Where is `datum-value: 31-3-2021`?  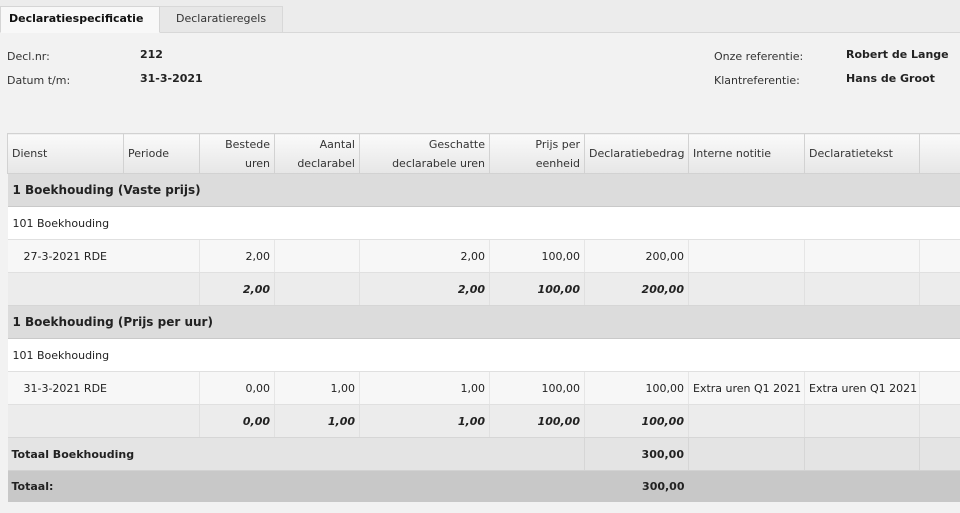
datum-value: 31-3-2021 is located at coordinates (171, 78).